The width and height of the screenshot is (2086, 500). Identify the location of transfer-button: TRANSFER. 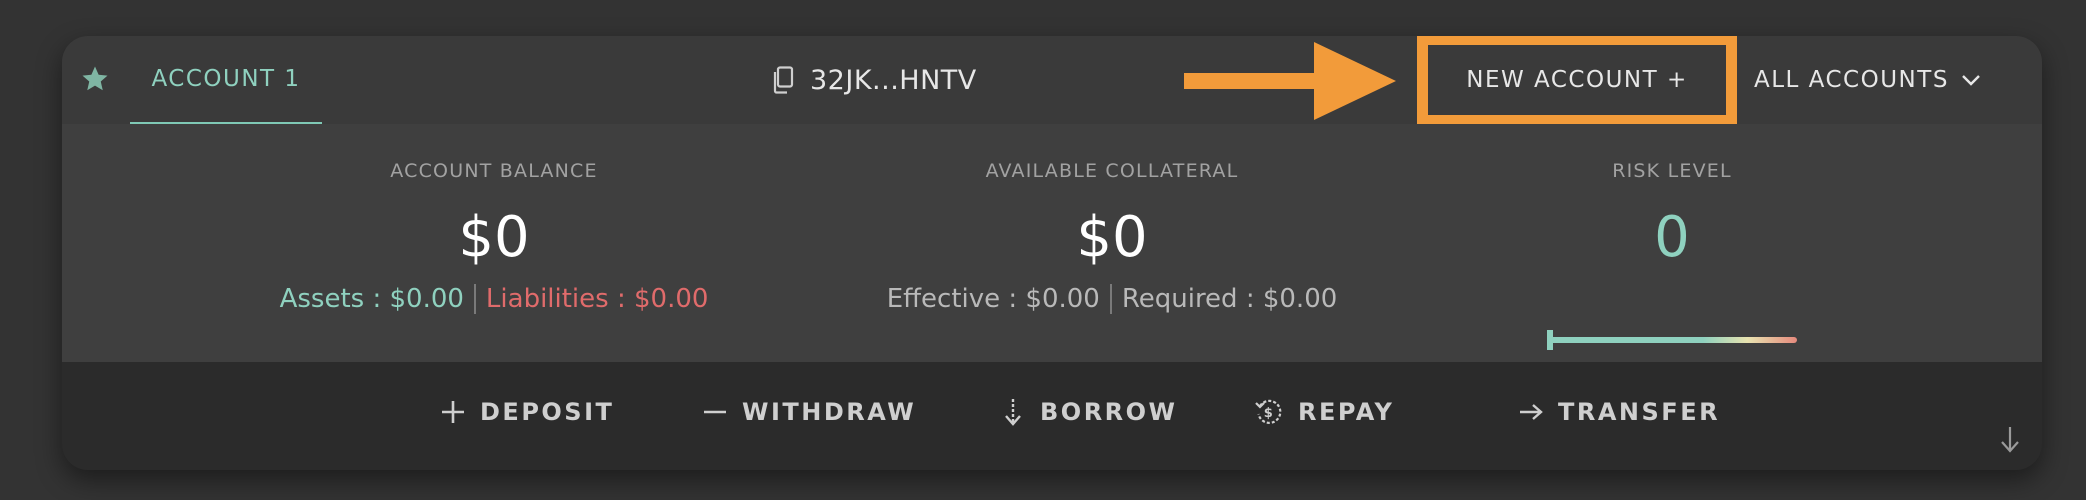
(1619, 412).